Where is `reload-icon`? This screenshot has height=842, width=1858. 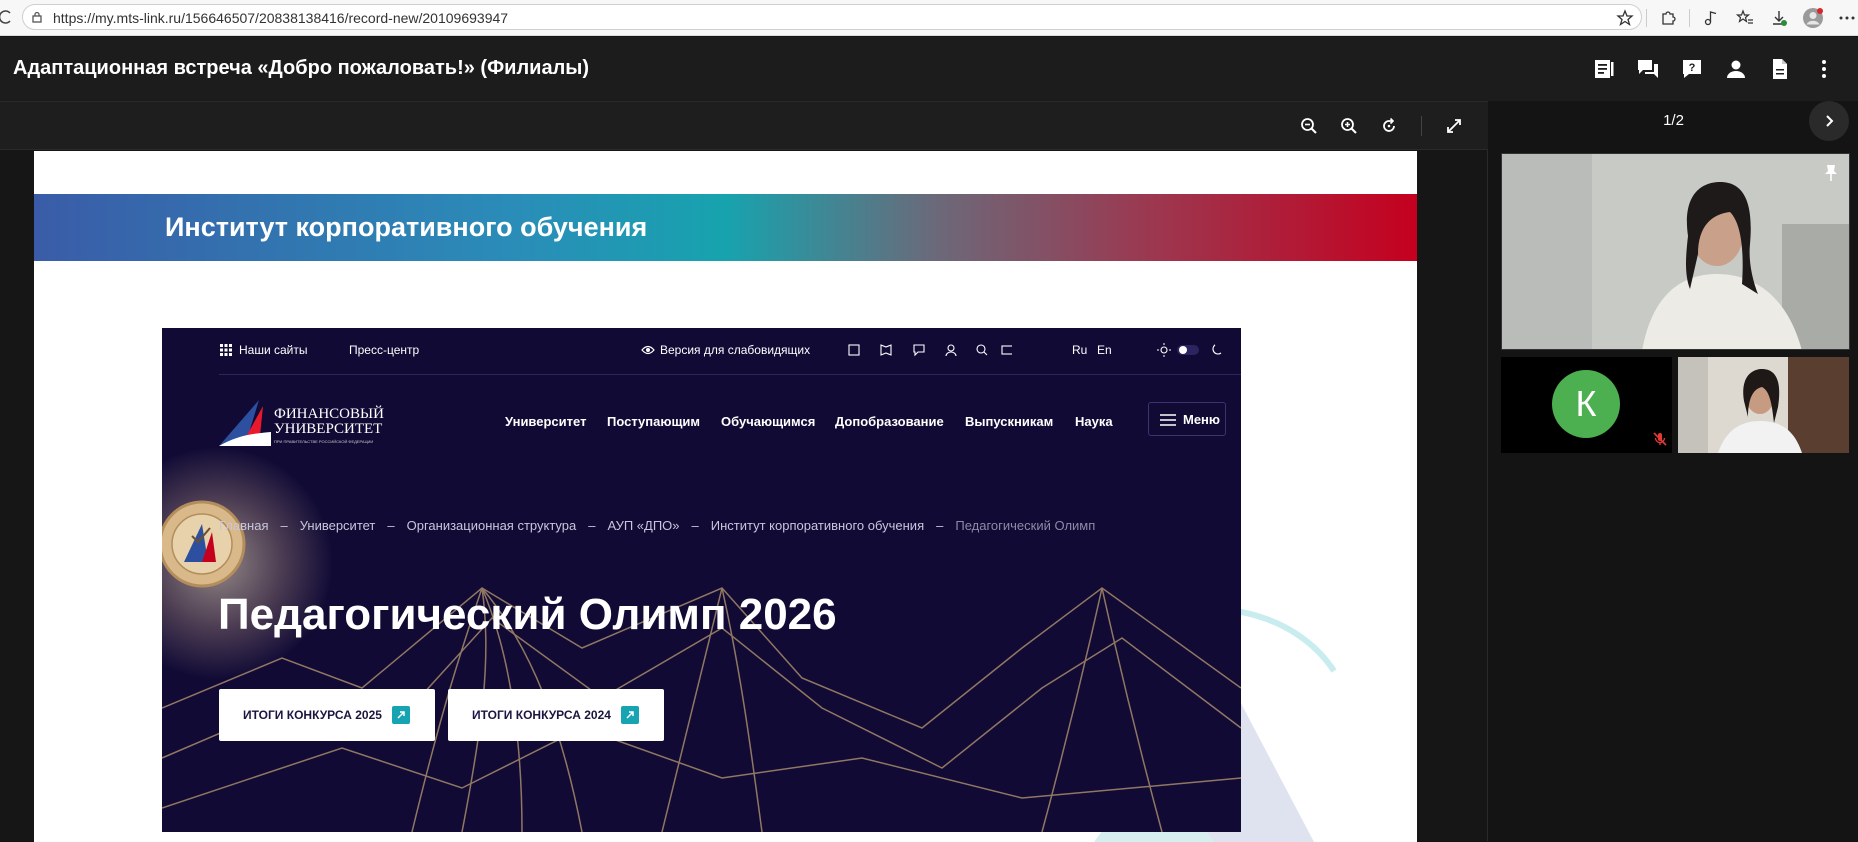
reload-icon is located at coordinates (6, 17).